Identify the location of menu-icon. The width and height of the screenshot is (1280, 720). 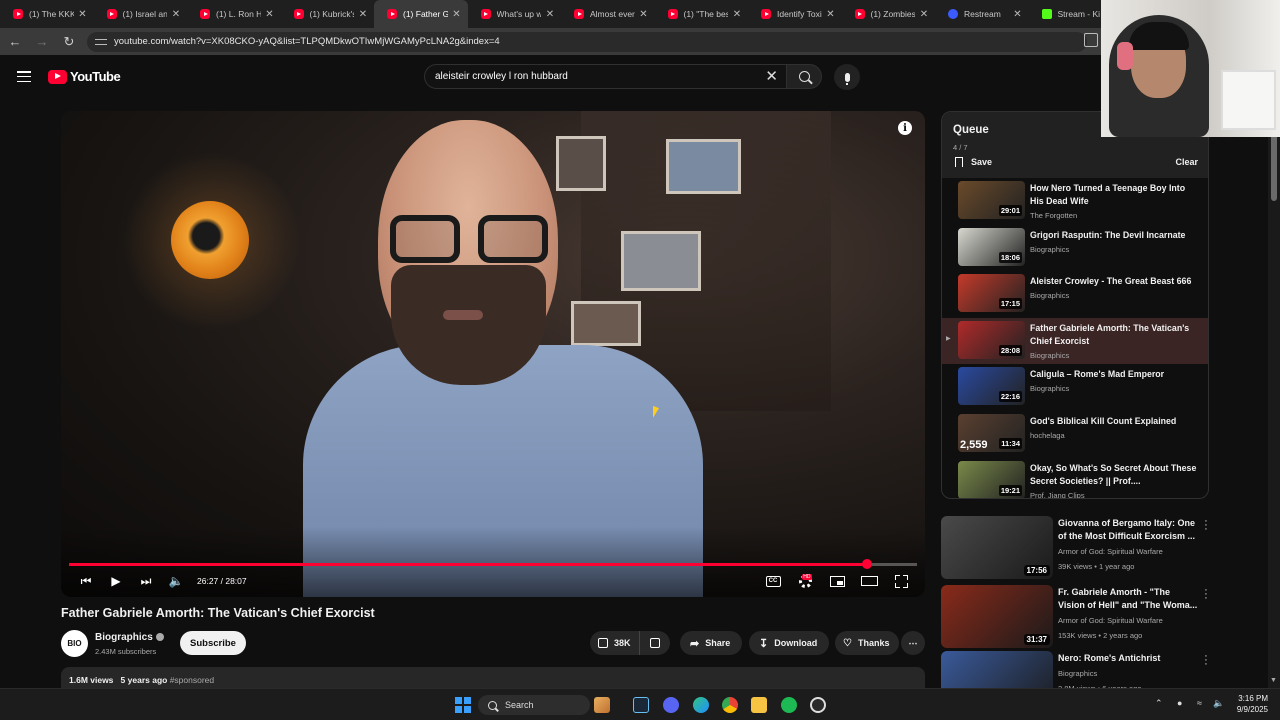
(24, 77).